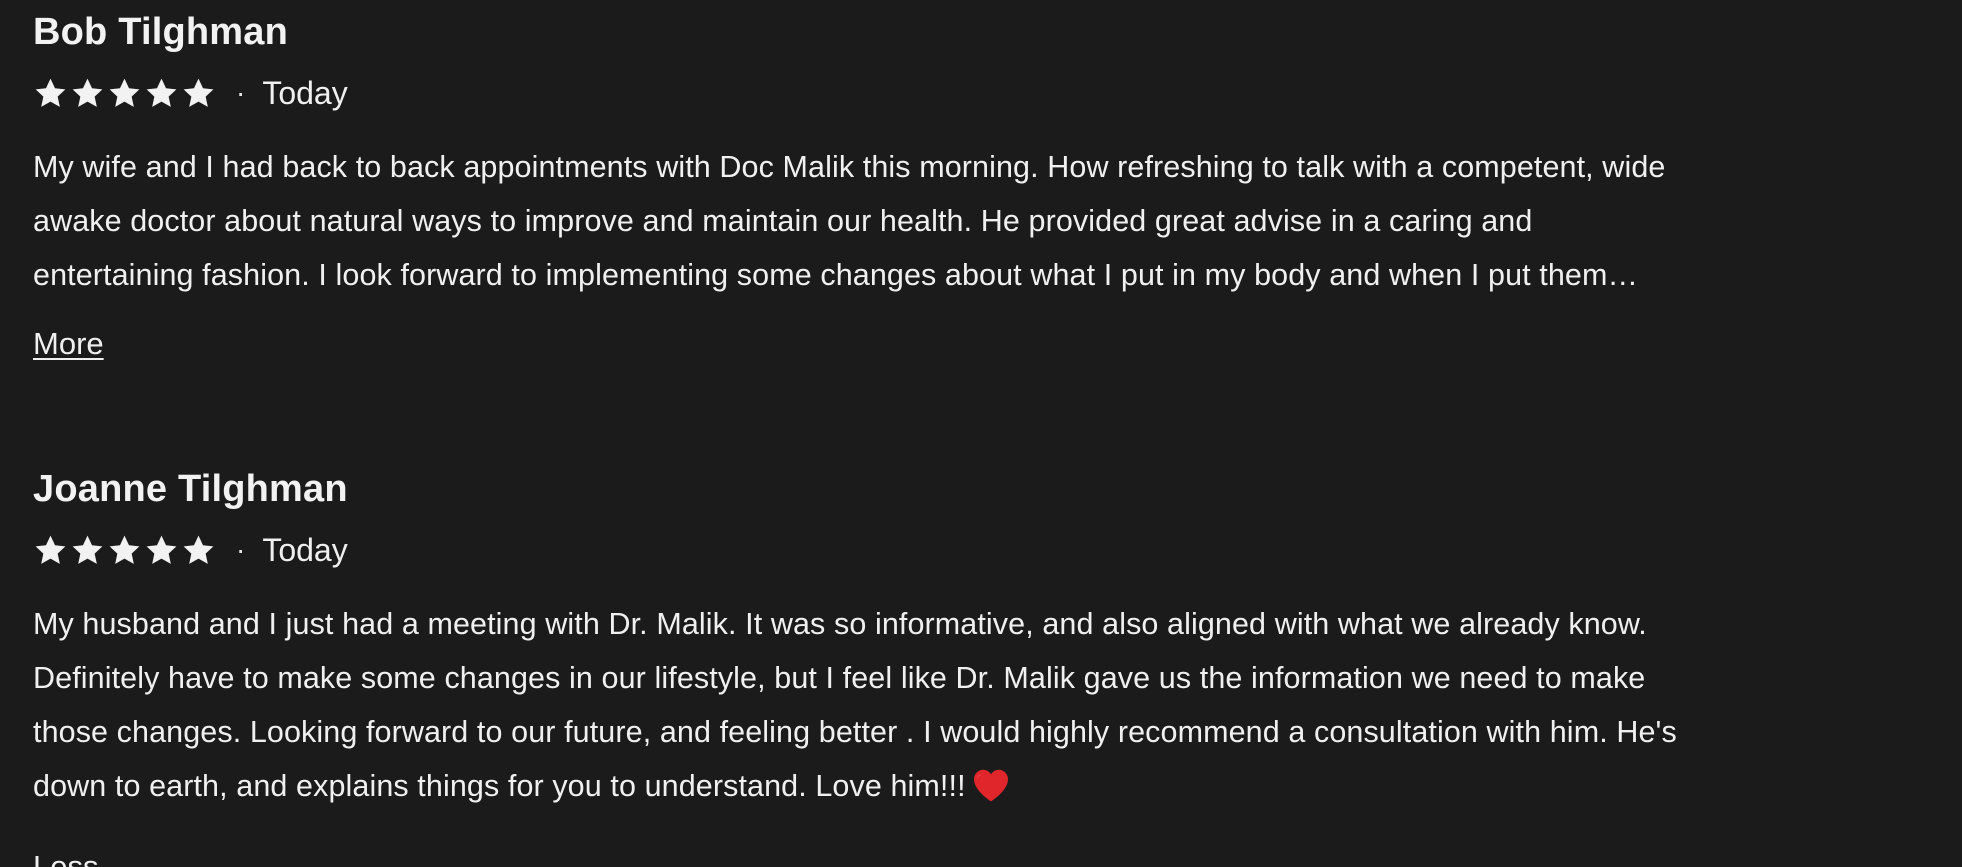 The width and height of the screenshot is (1962, 867). What do you see at coordinates (991, 785) in the screenshot?
I see `heart-icon` at bounding box center [991, 785].